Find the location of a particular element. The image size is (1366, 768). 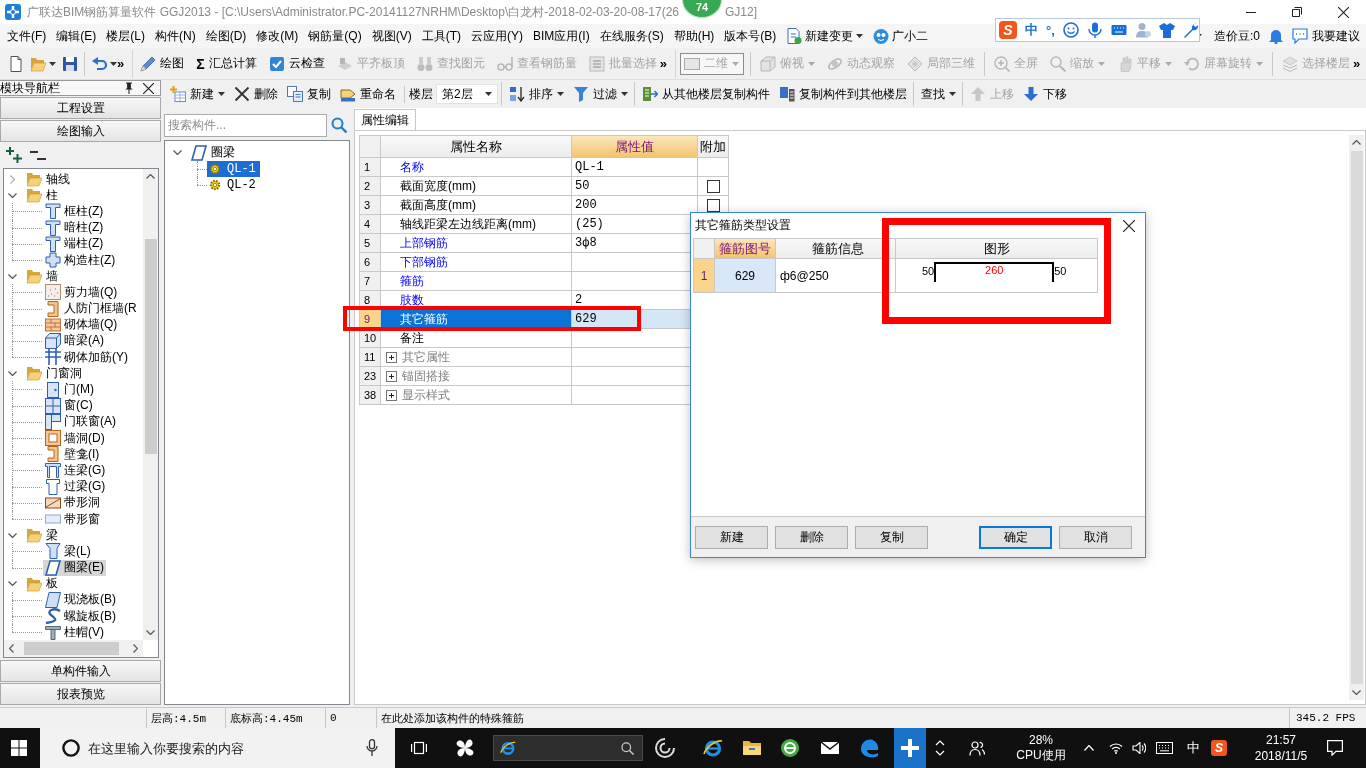

tree-folder: 梁 is located at coordinates (75, 535).